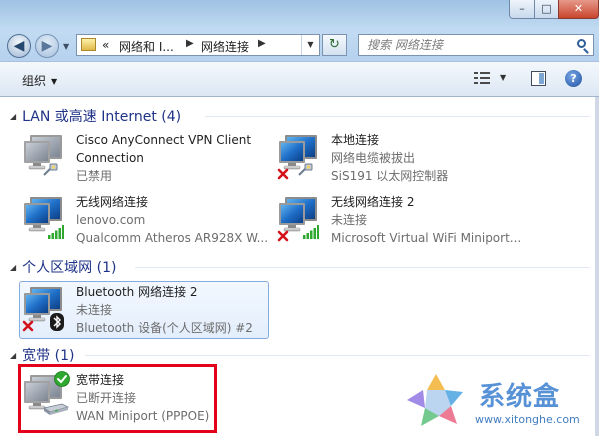  What do you see at coordinates (112, 202) in the screenshot?
I see `connection-name: 无线网络连接` at bounding box center [112, 202].